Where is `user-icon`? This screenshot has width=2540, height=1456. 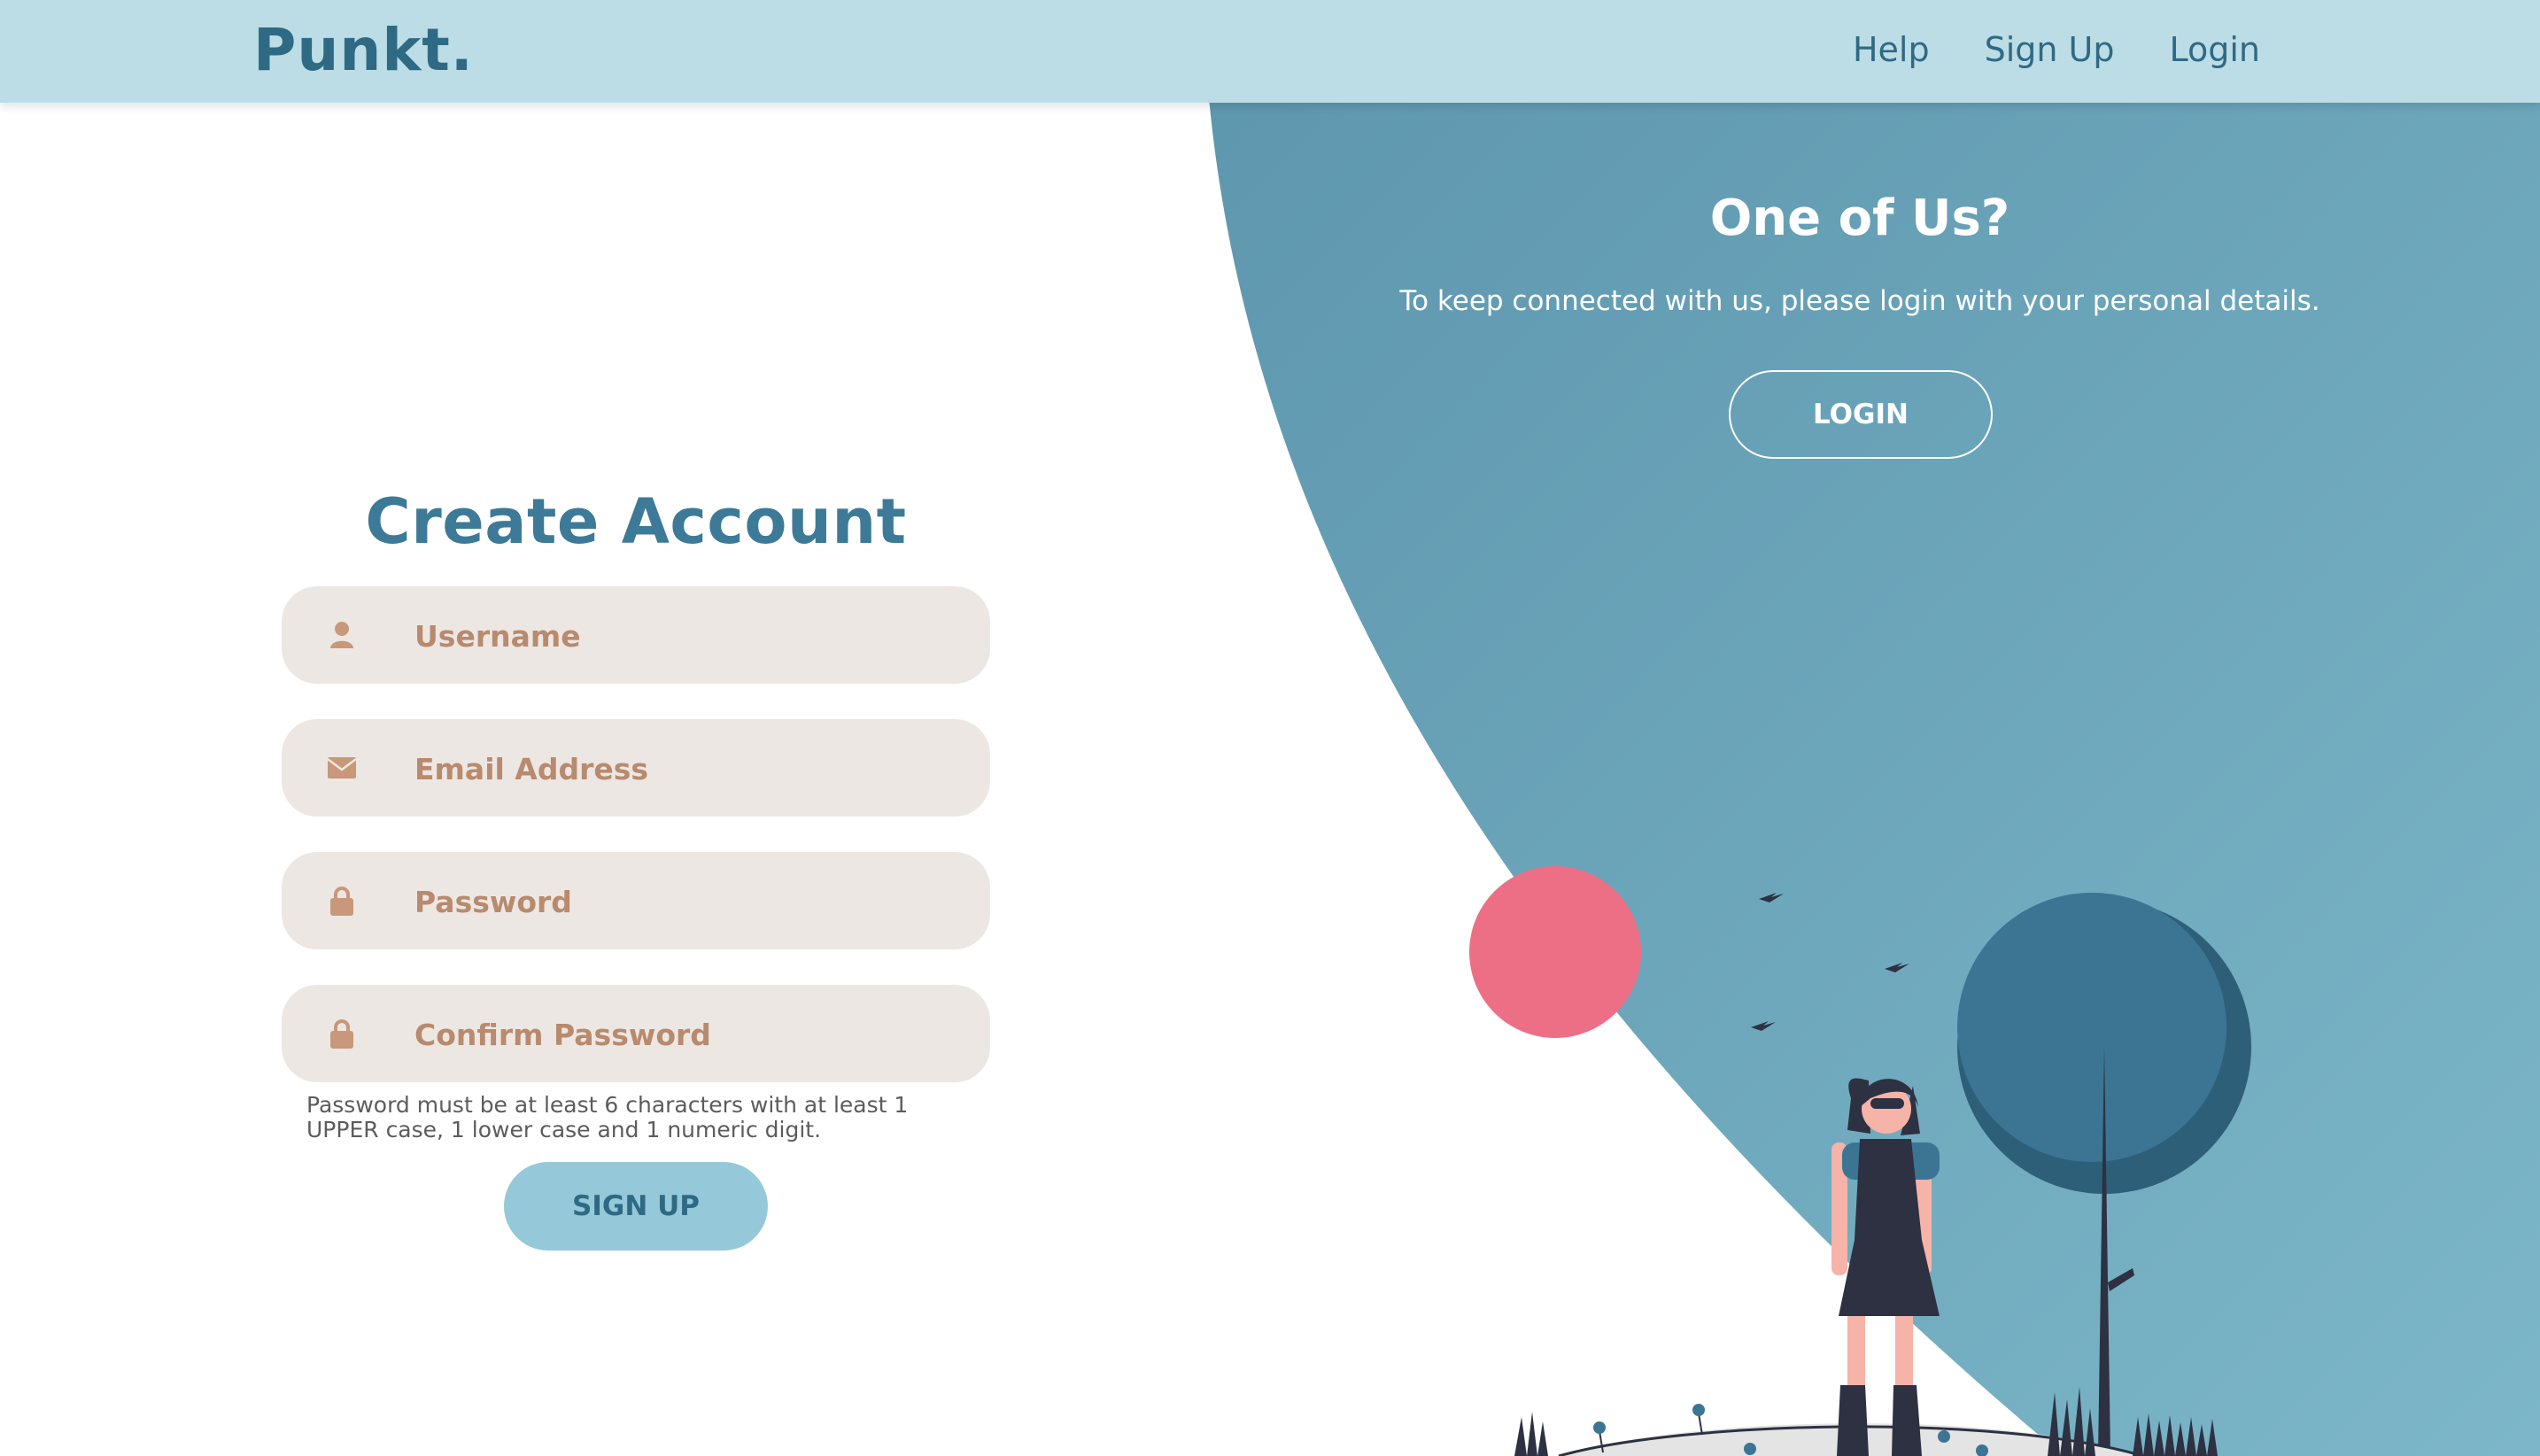
user-icon is located at coordinates (342, 635).